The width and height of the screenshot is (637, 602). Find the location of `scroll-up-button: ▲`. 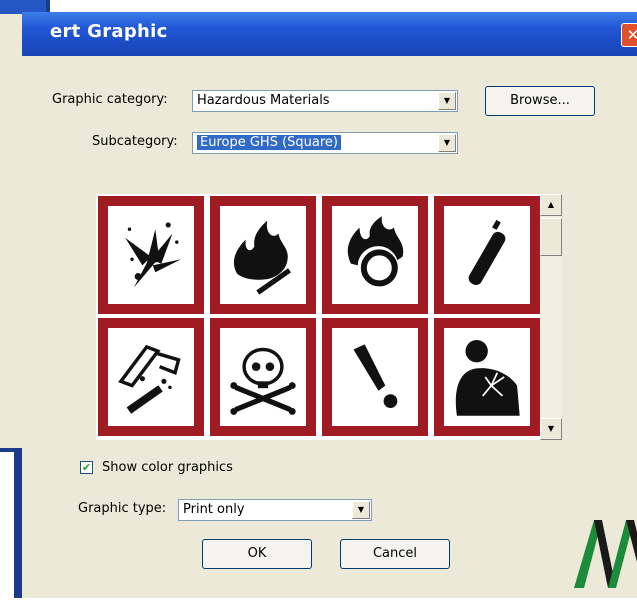

scroll-up-button: ▲ is located at coordinates (551, 205).